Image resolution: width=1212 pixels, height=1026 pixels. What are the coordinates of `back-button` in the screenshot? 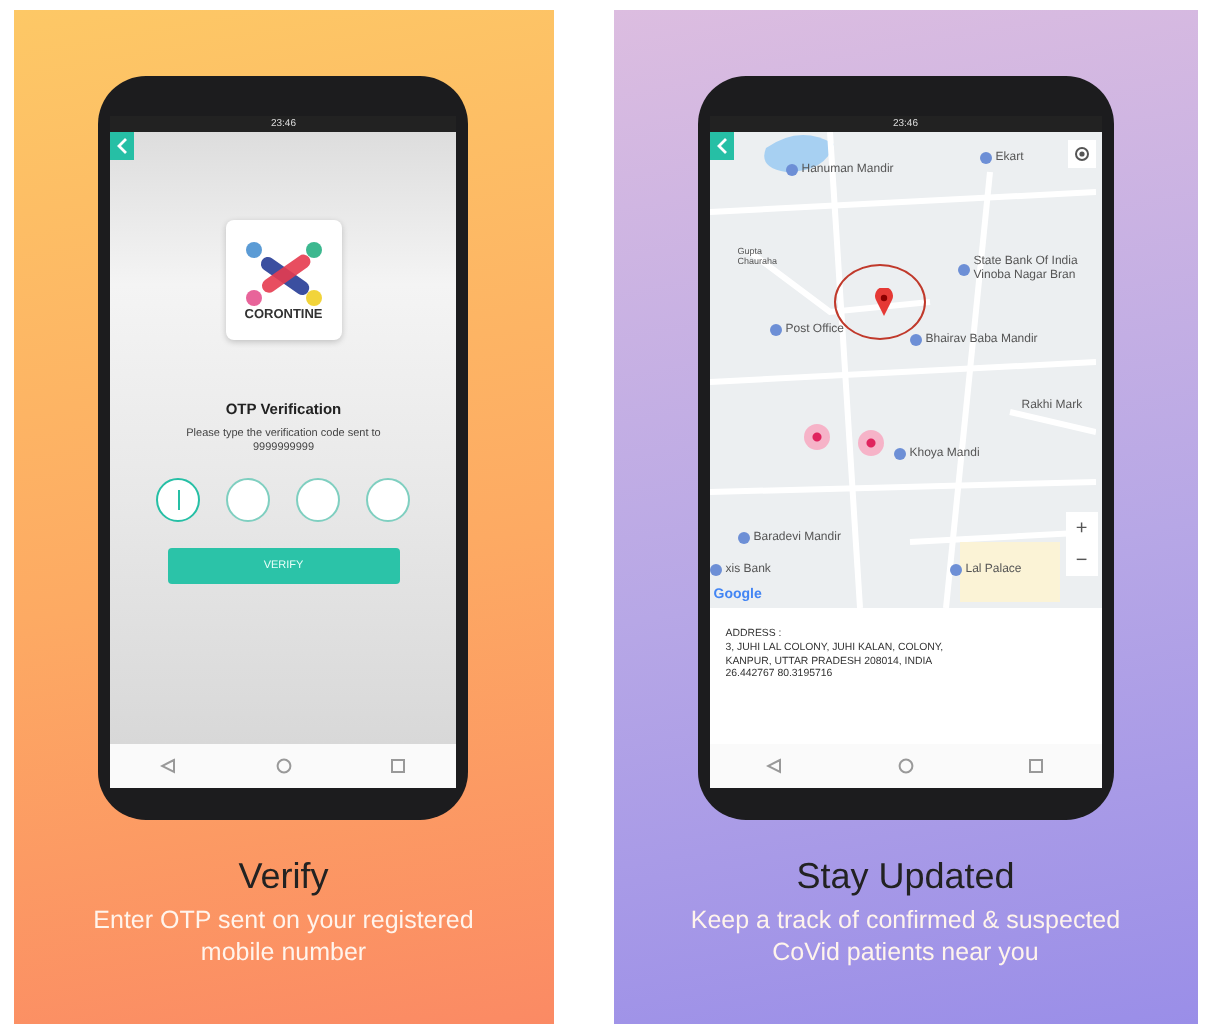 It's located at (721, 146).